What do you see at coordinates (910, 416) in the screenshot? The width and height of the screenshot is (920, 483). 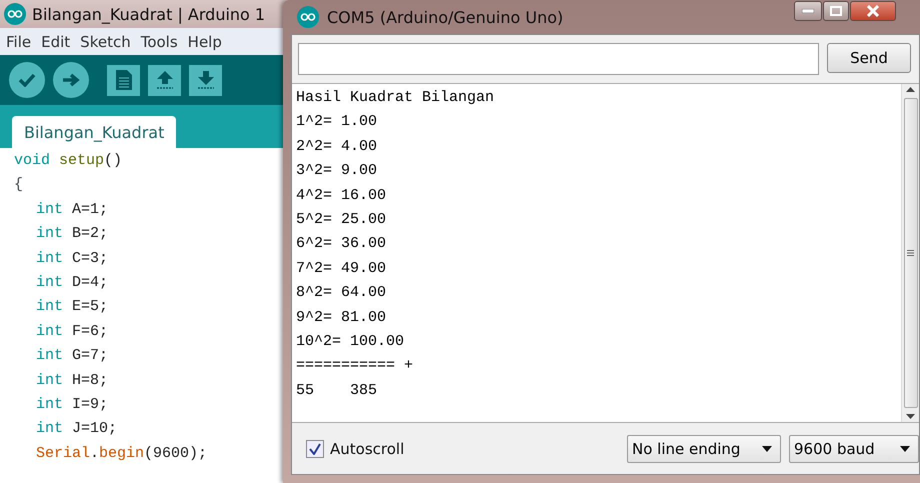 I see `scroll-down-icon` at bounding box center [910, 416].